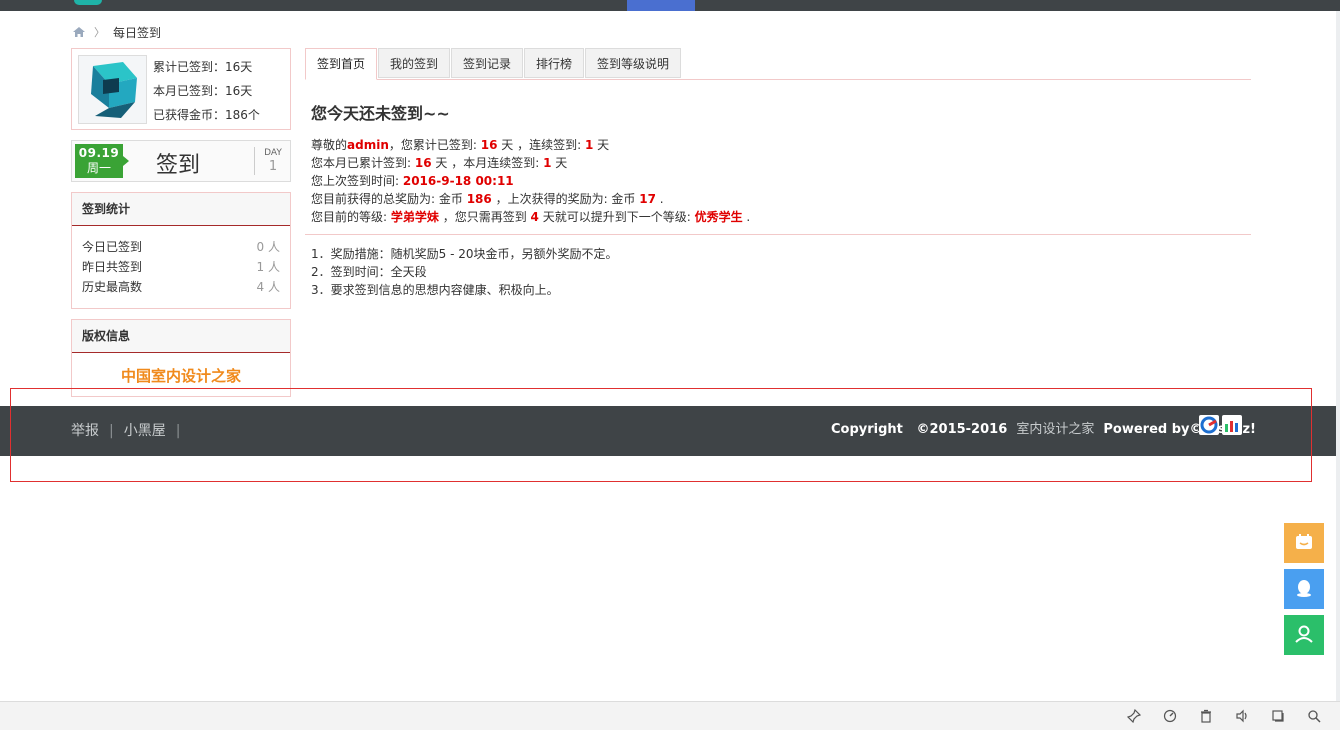 The height and width of the screenshot is (730, 1340). Describe the element at coordinates (661, 5) in the screenshot. I see `nav-active-item` at that location.